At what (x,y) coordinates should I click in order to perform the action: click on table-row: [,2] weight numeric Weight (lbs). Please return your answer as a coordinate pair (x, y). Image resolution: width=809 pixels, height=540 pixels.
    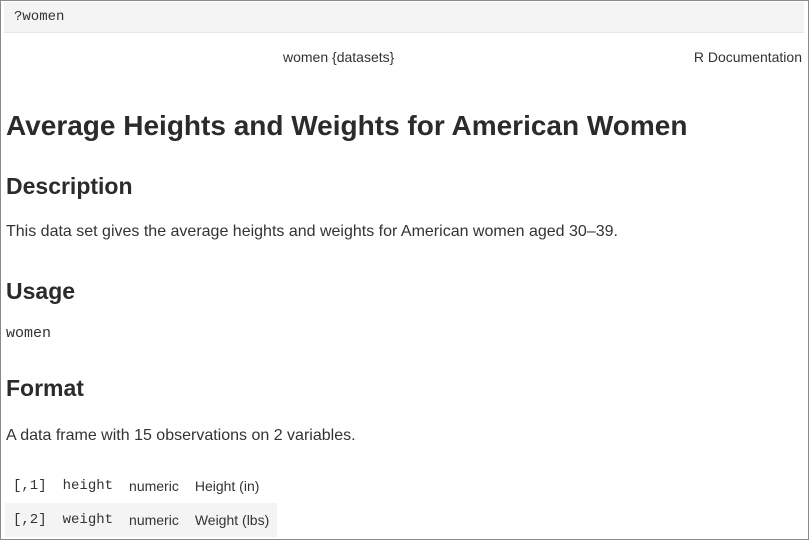
    Looking at the image, I should click on (141, 520).